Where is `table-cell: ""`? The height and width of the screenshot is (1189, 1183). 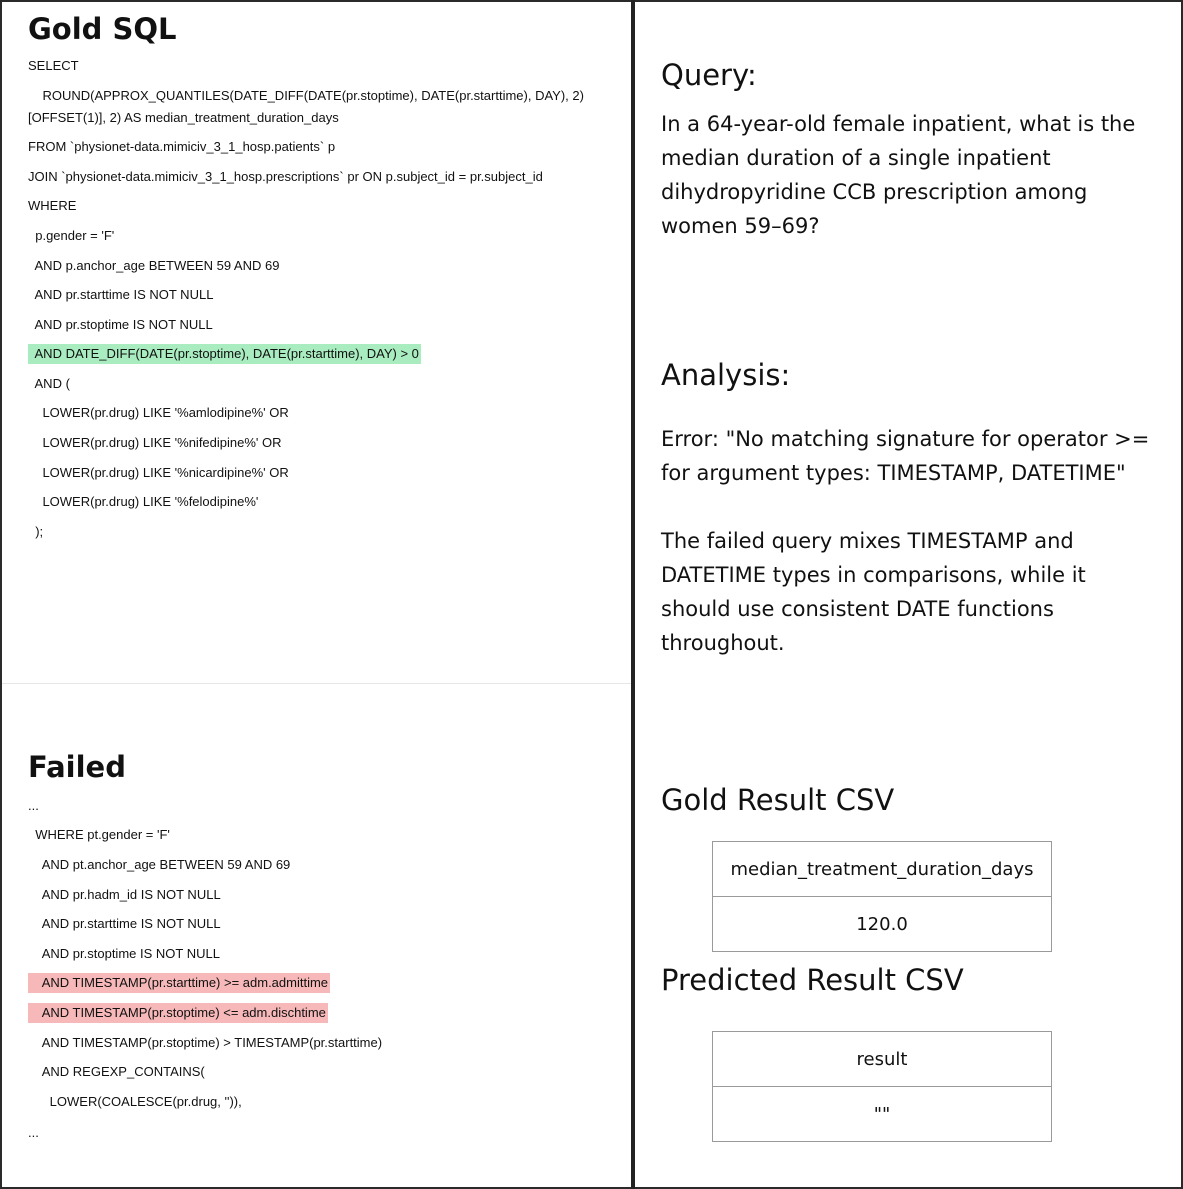
table-cell: "" is located at coordinates (882, 1114).